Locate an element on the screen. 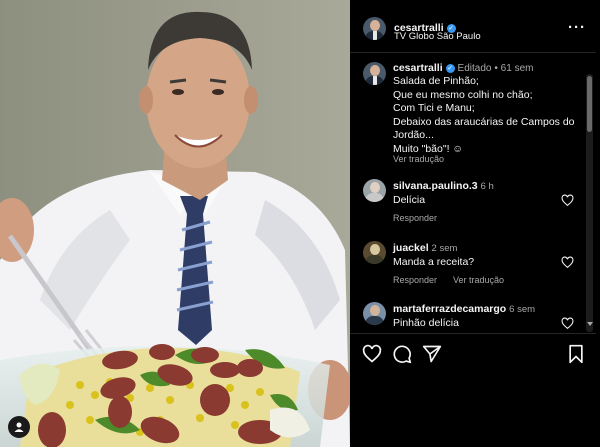  comment-text: Pinhão delícia is located at coordinates (426, 323).